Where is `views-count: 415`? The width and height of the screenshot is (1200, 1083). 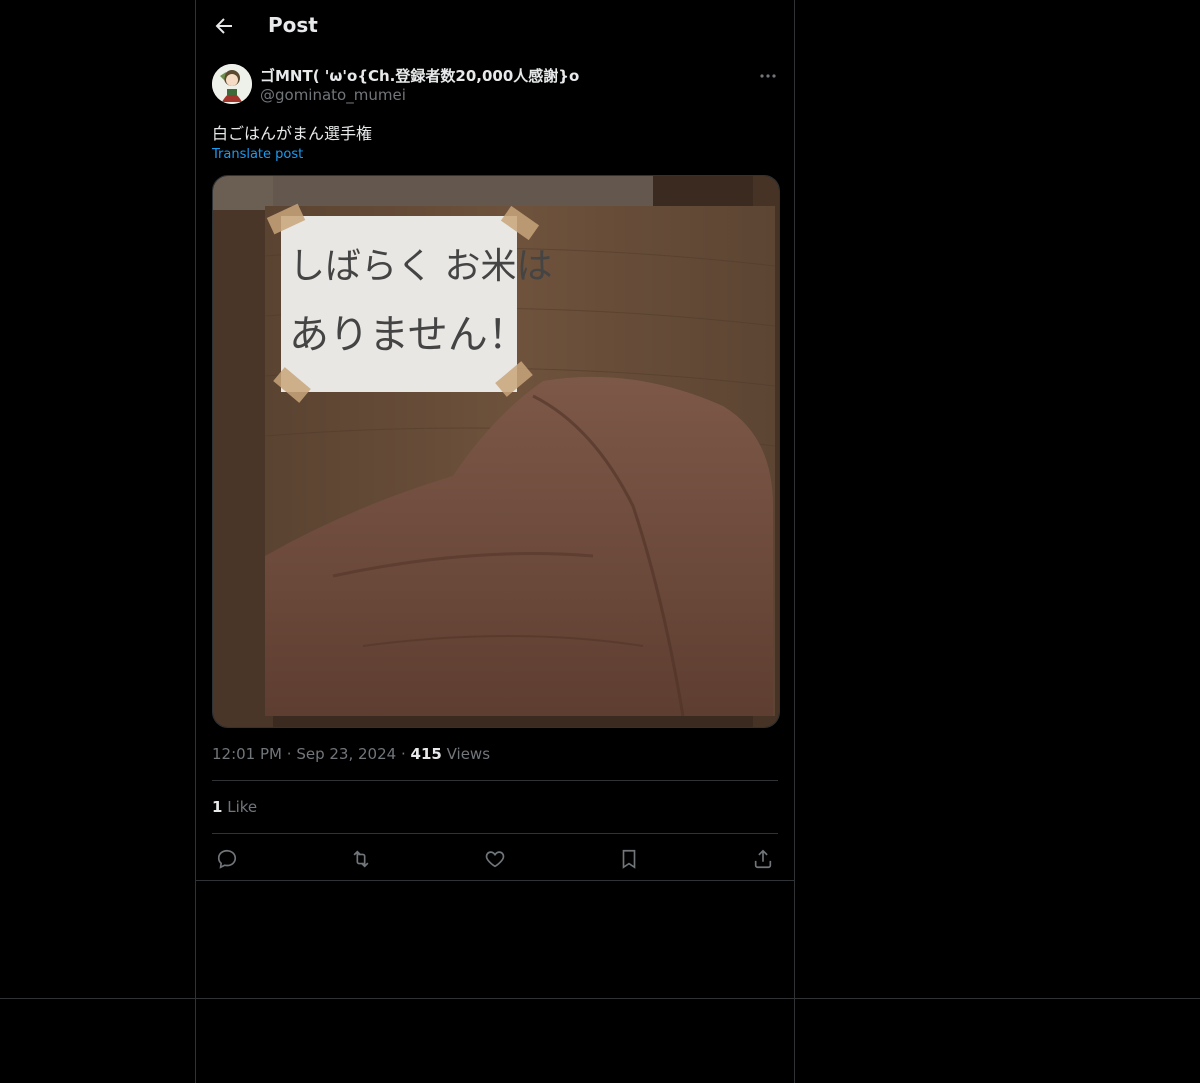 views-count: 415 is located at coordinates (426, 754).